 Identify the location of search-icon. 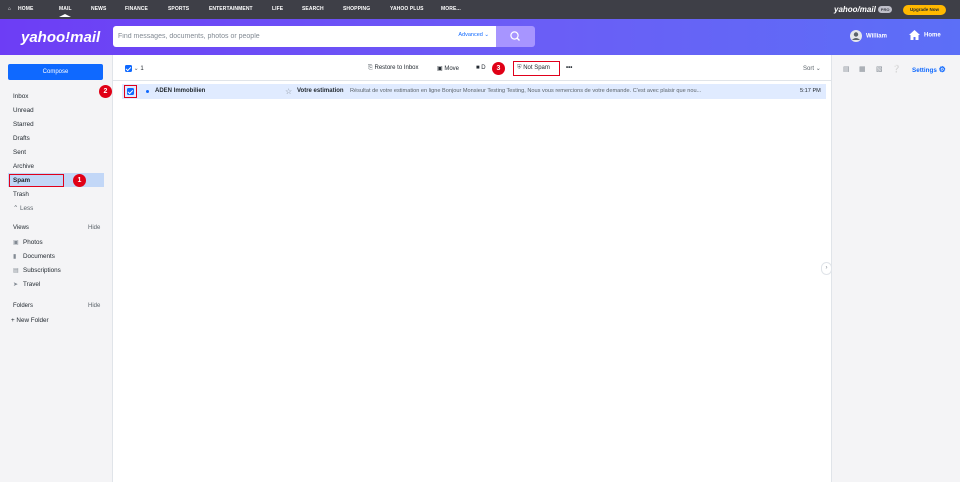
(515, 36).